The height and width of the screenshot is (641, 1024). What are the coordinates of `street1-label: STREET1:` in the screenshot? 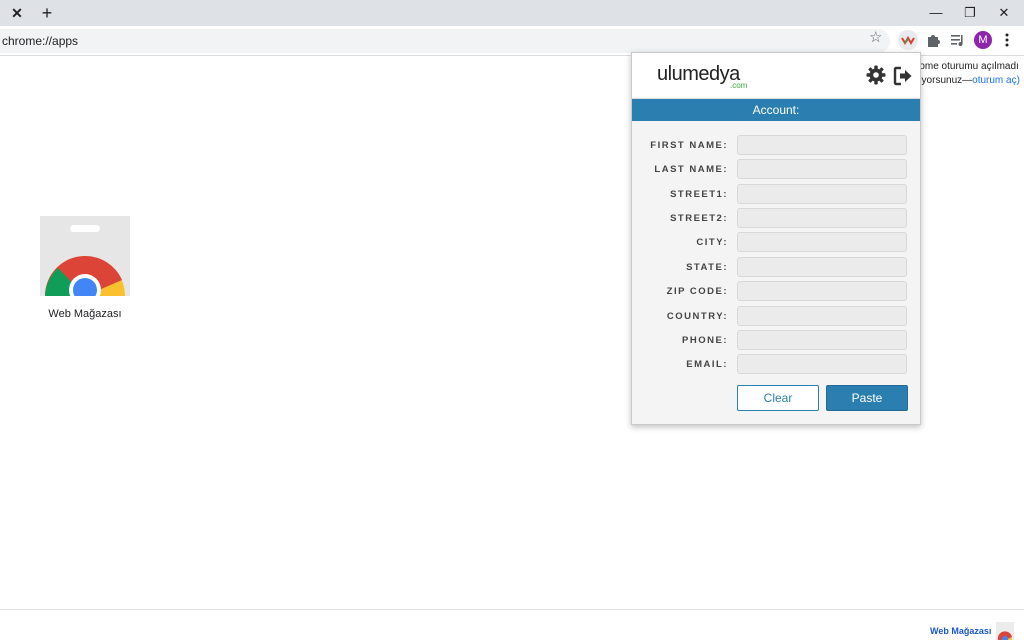 It's located at (699, 194).